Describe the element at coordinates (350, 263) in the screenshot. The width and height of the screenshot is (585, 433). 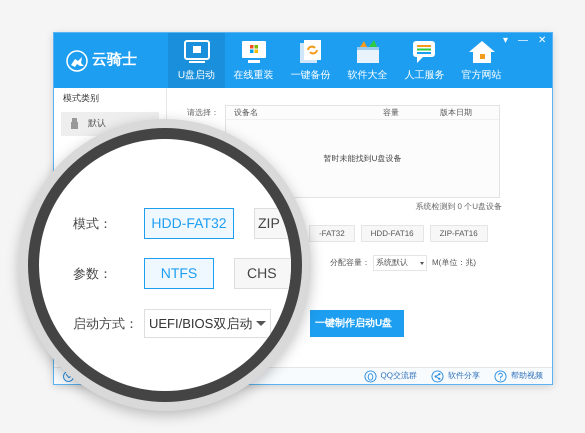
I see `capacity-label: 分配容量：` at that location.